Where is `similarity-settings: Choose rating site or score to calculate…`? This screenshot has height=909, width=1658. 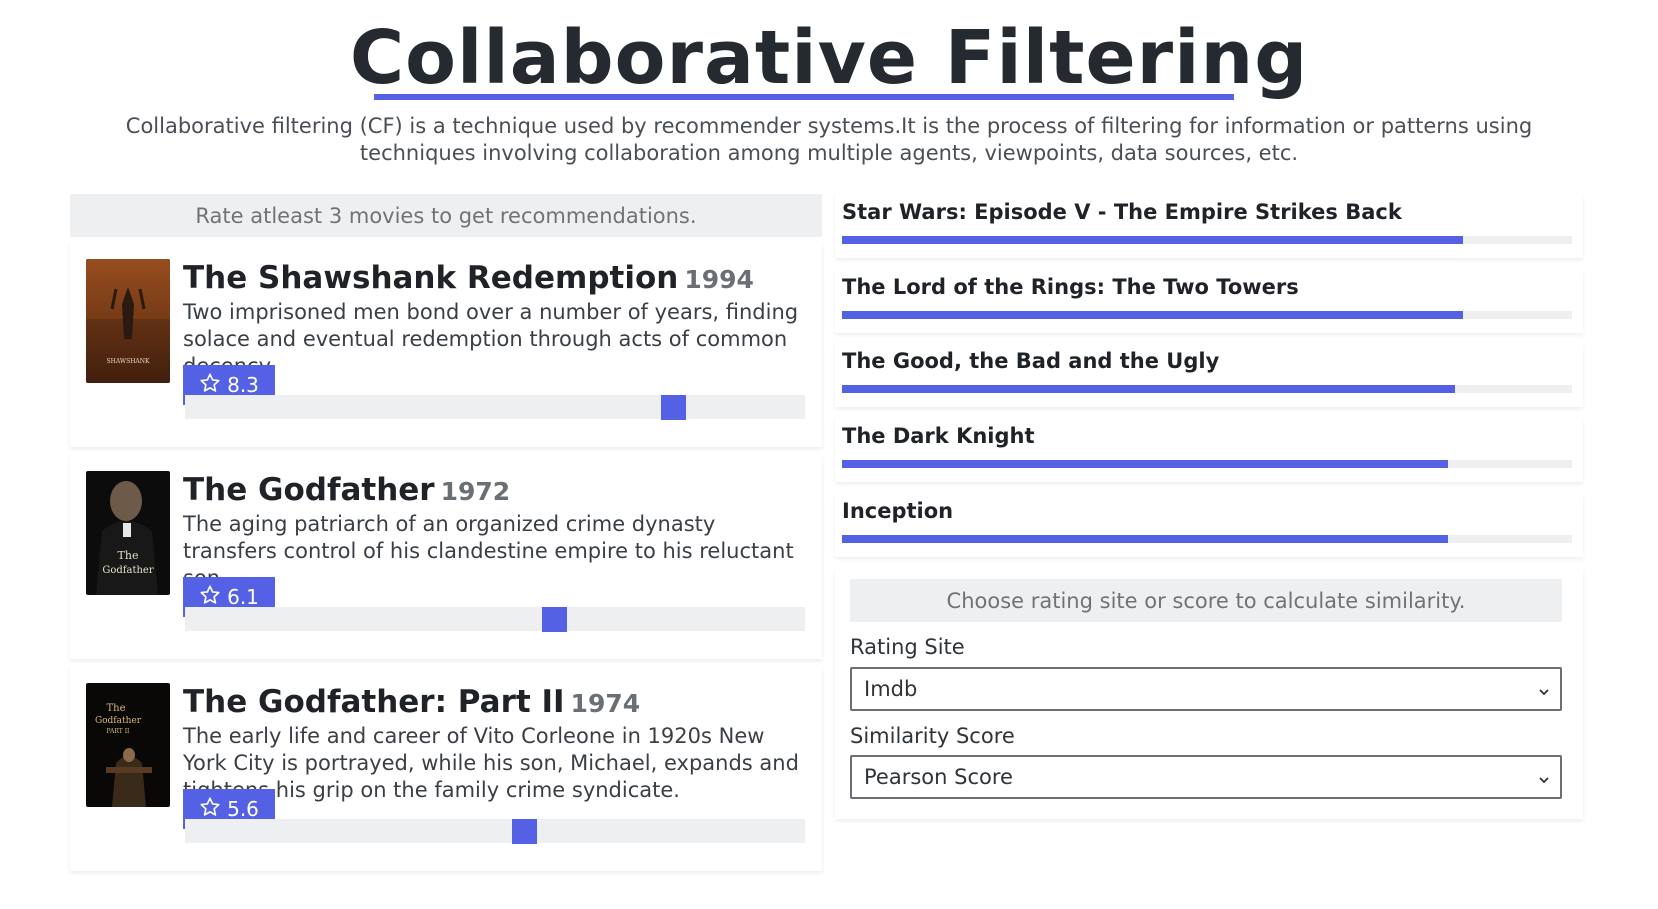 similarity-settings: Choose rating site or score to calculate… is located at coordinates (1209, 694).